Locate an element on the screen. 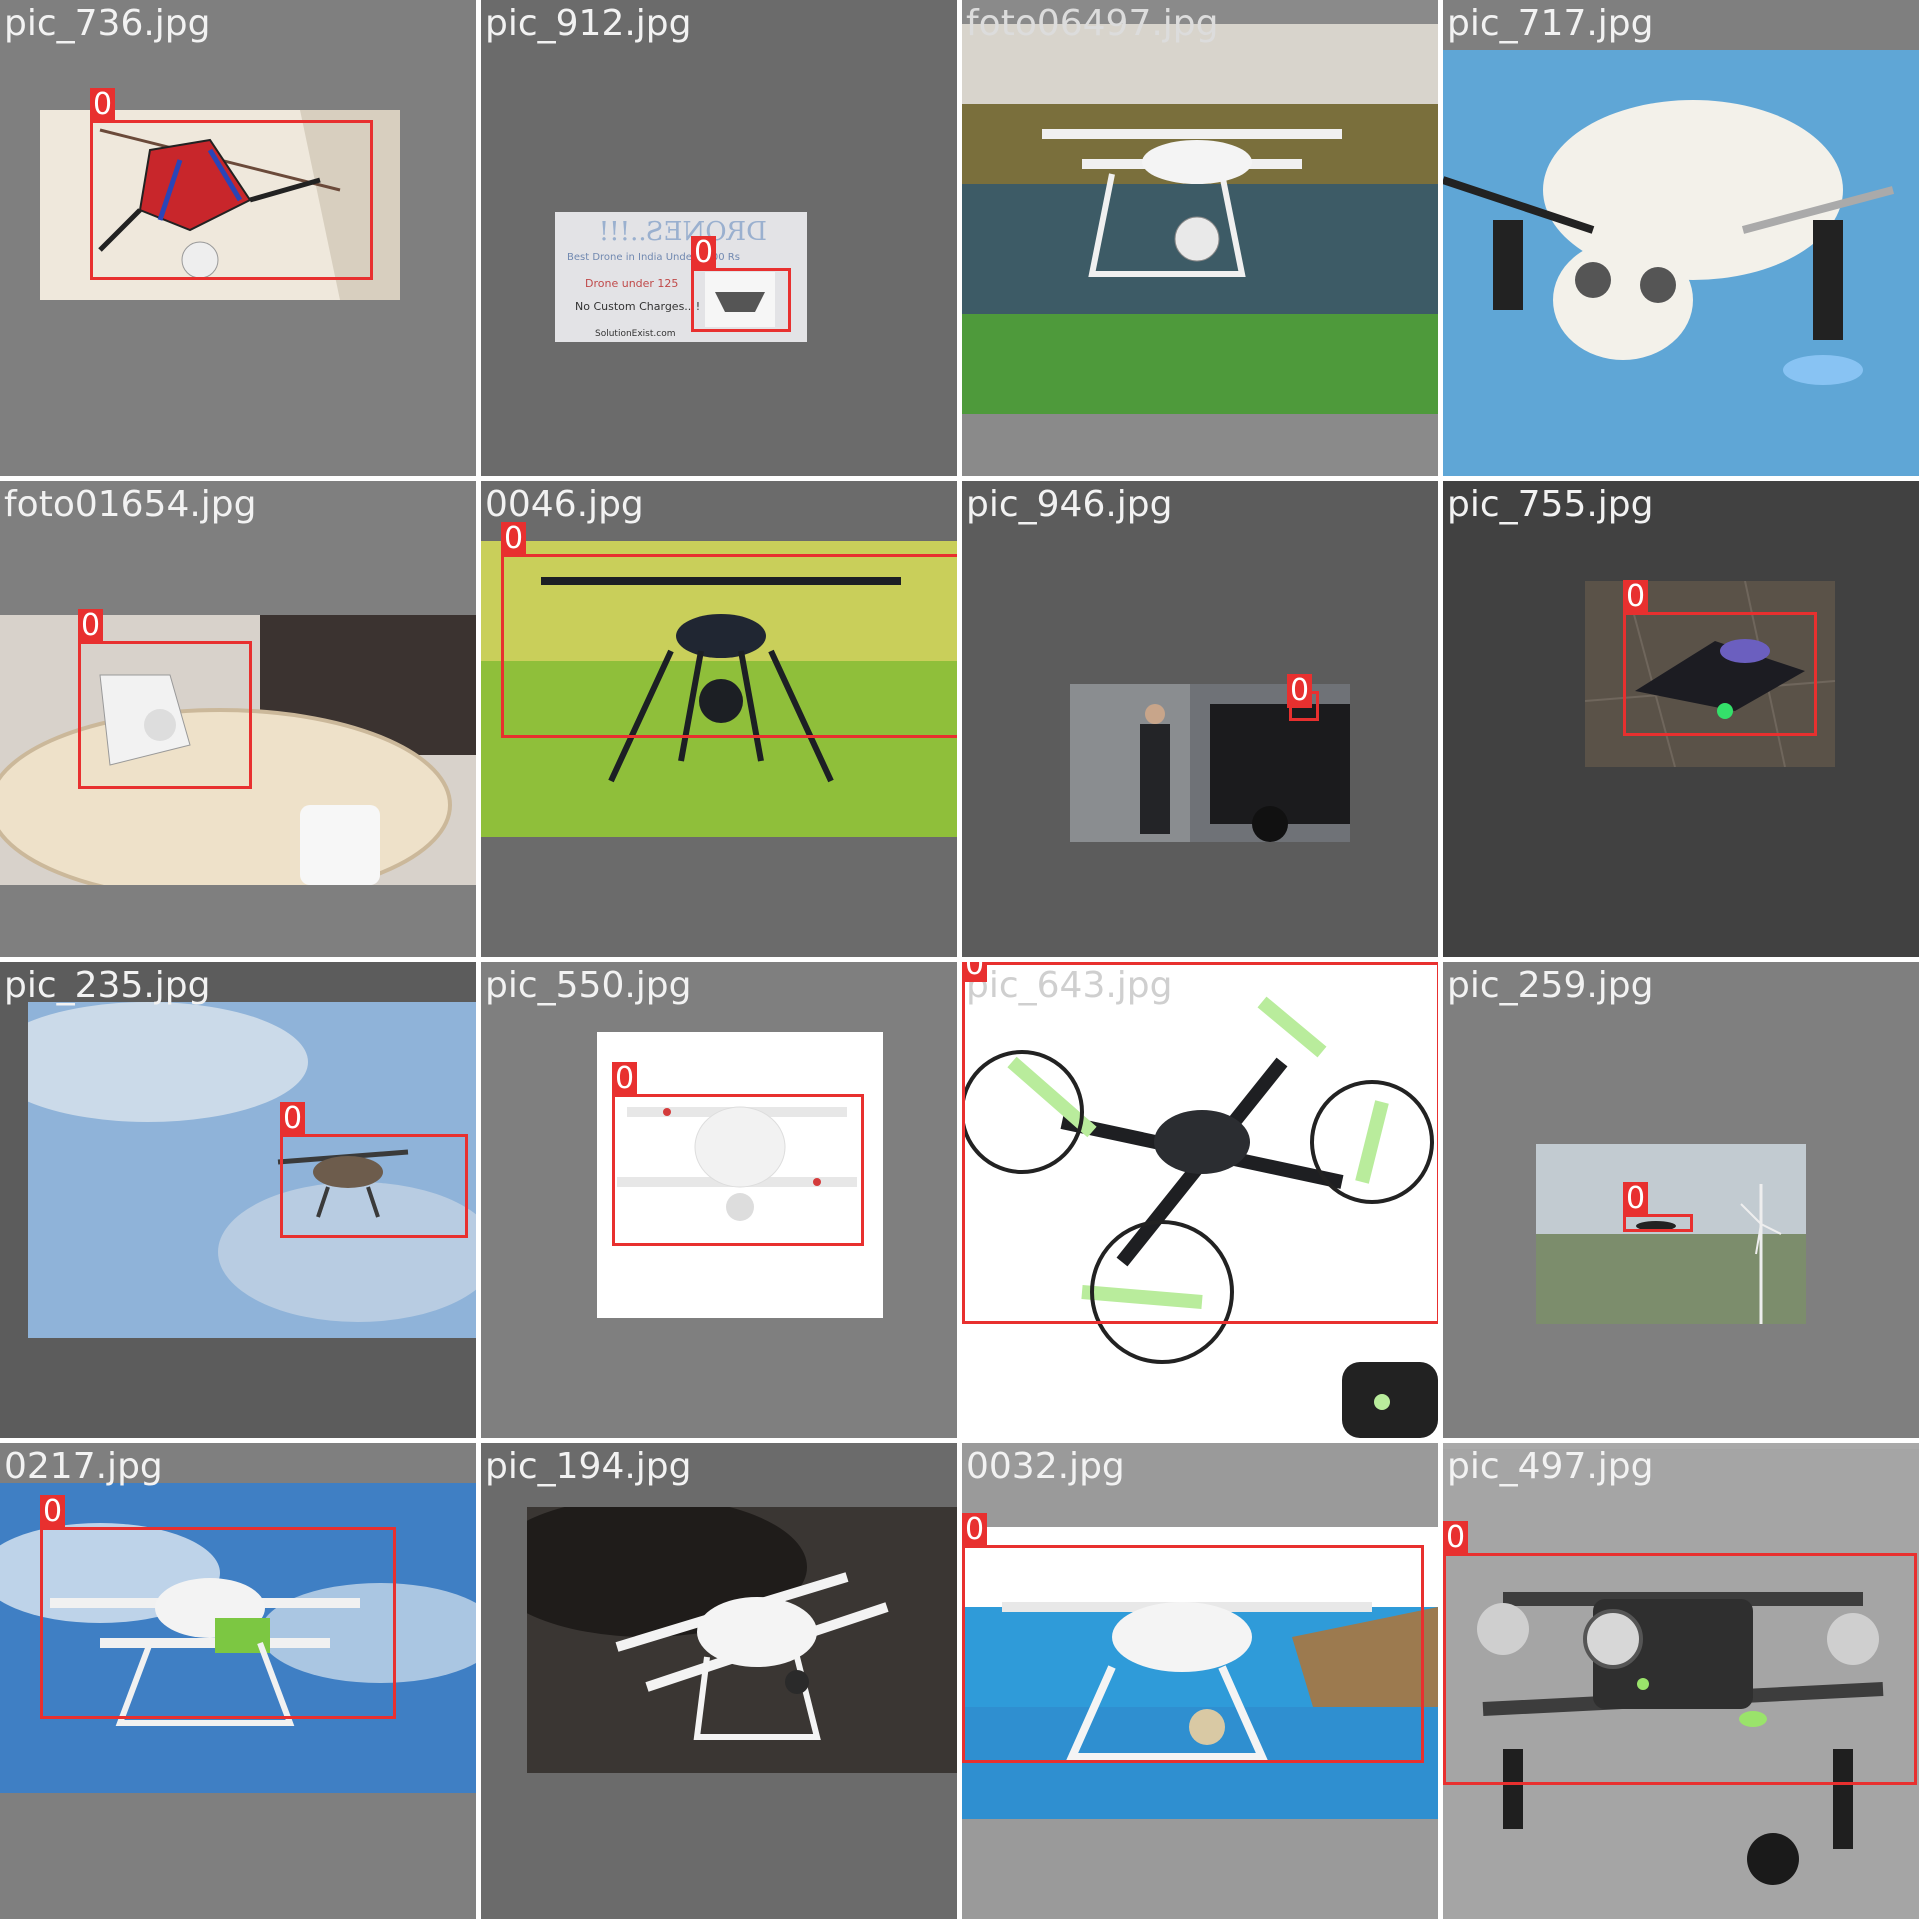 The height and width of the screenshot is (1920, 1920). tile: 0 pic_497.jpg is located at coordinates (1681, 1681).